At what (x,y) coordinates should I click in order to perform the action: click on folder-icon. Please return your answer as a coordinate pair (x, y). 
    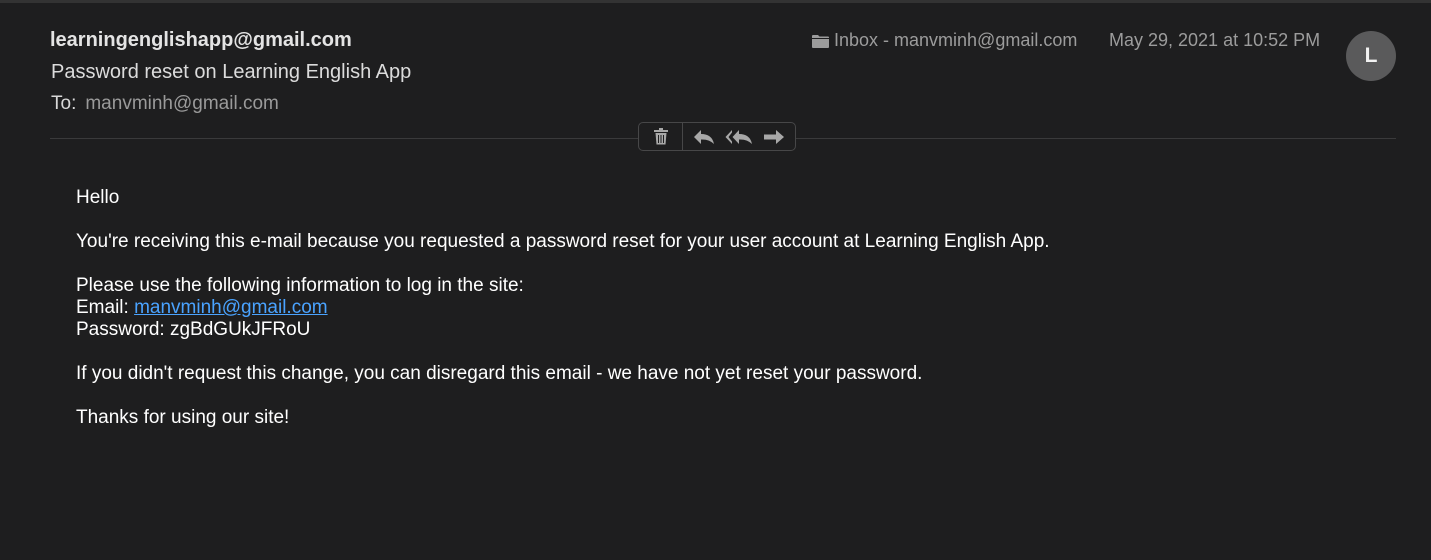
    Looking at the image, I should click on (820, 41).